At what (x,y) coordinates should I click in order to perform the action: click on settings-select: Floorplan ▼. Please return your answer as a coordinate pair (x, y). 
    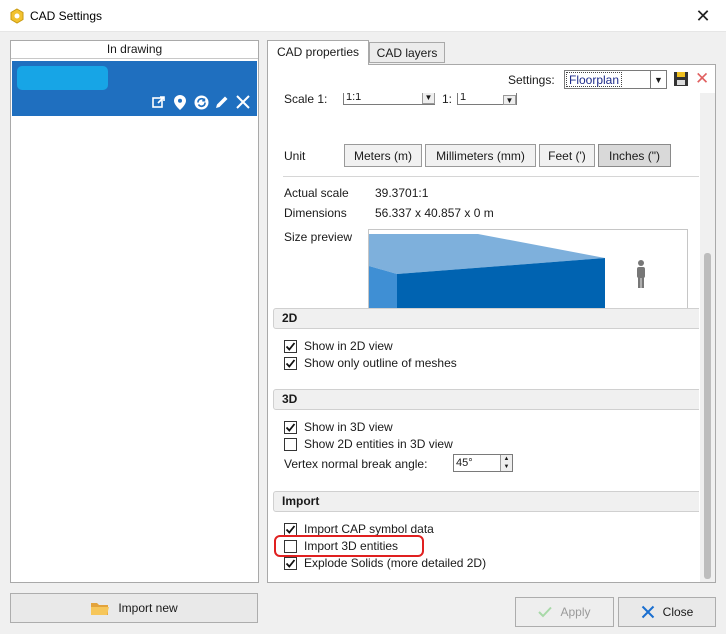
    Looking at the image, I should click on (615, 79).